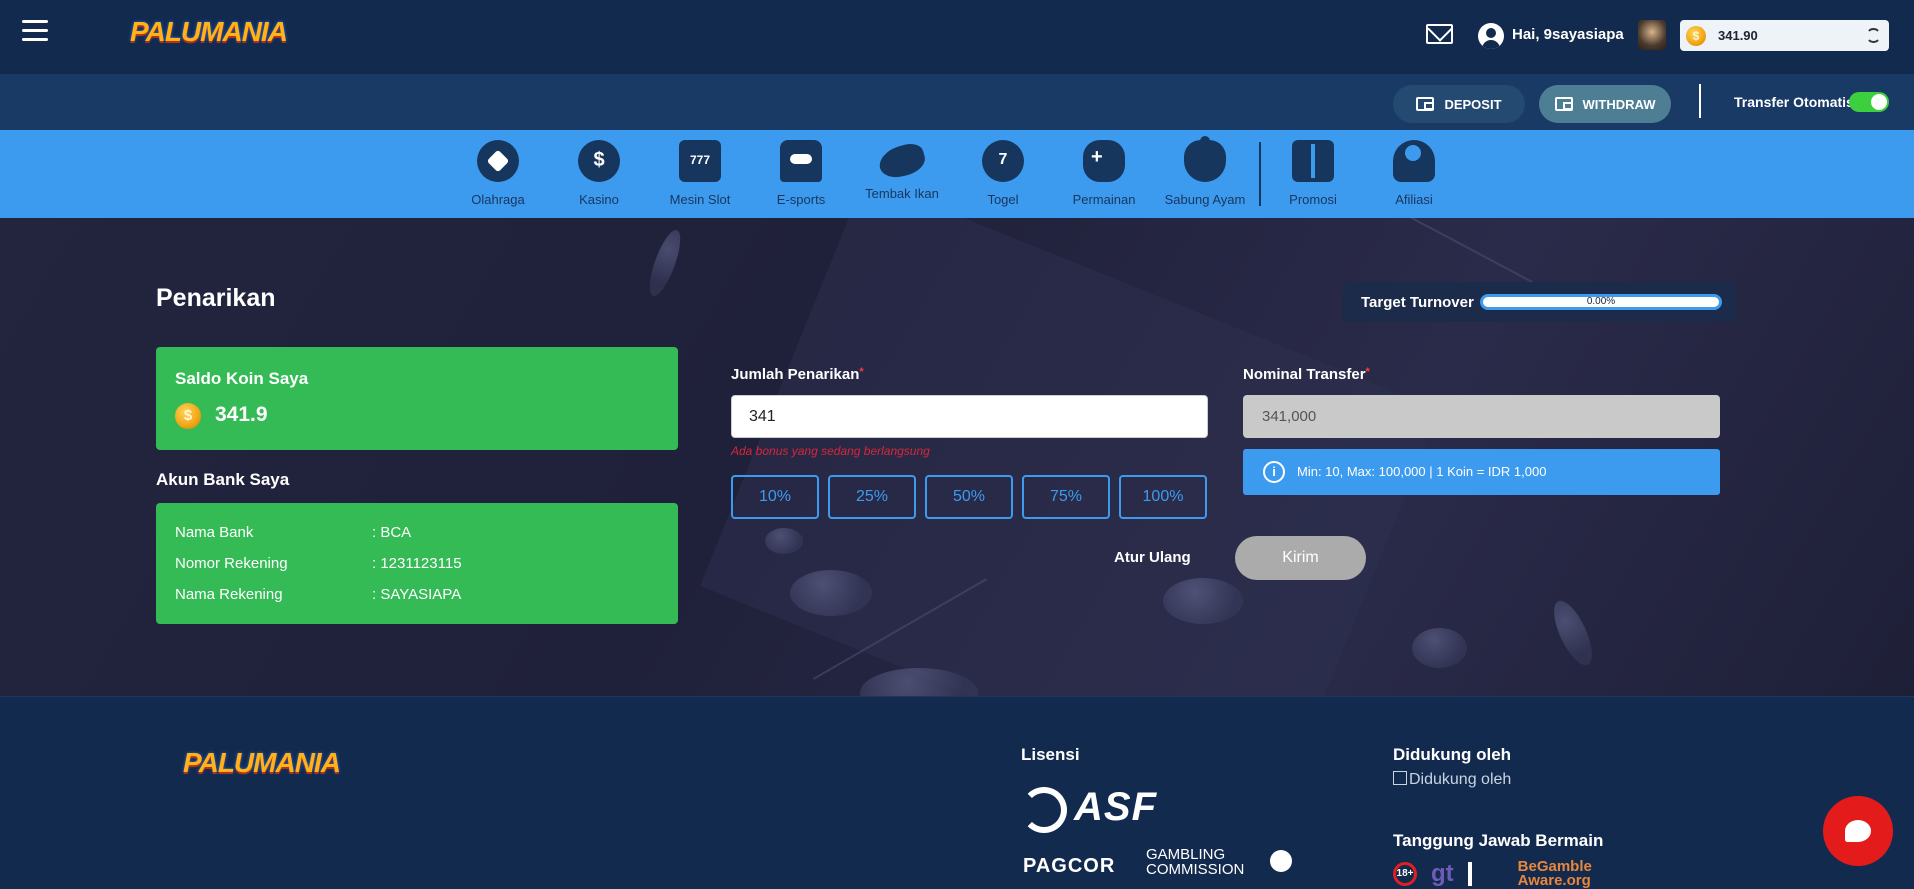  Describe the element at coordinates (775, 497) in the screenshot. I see `percent-10-button: 10%` at that location.